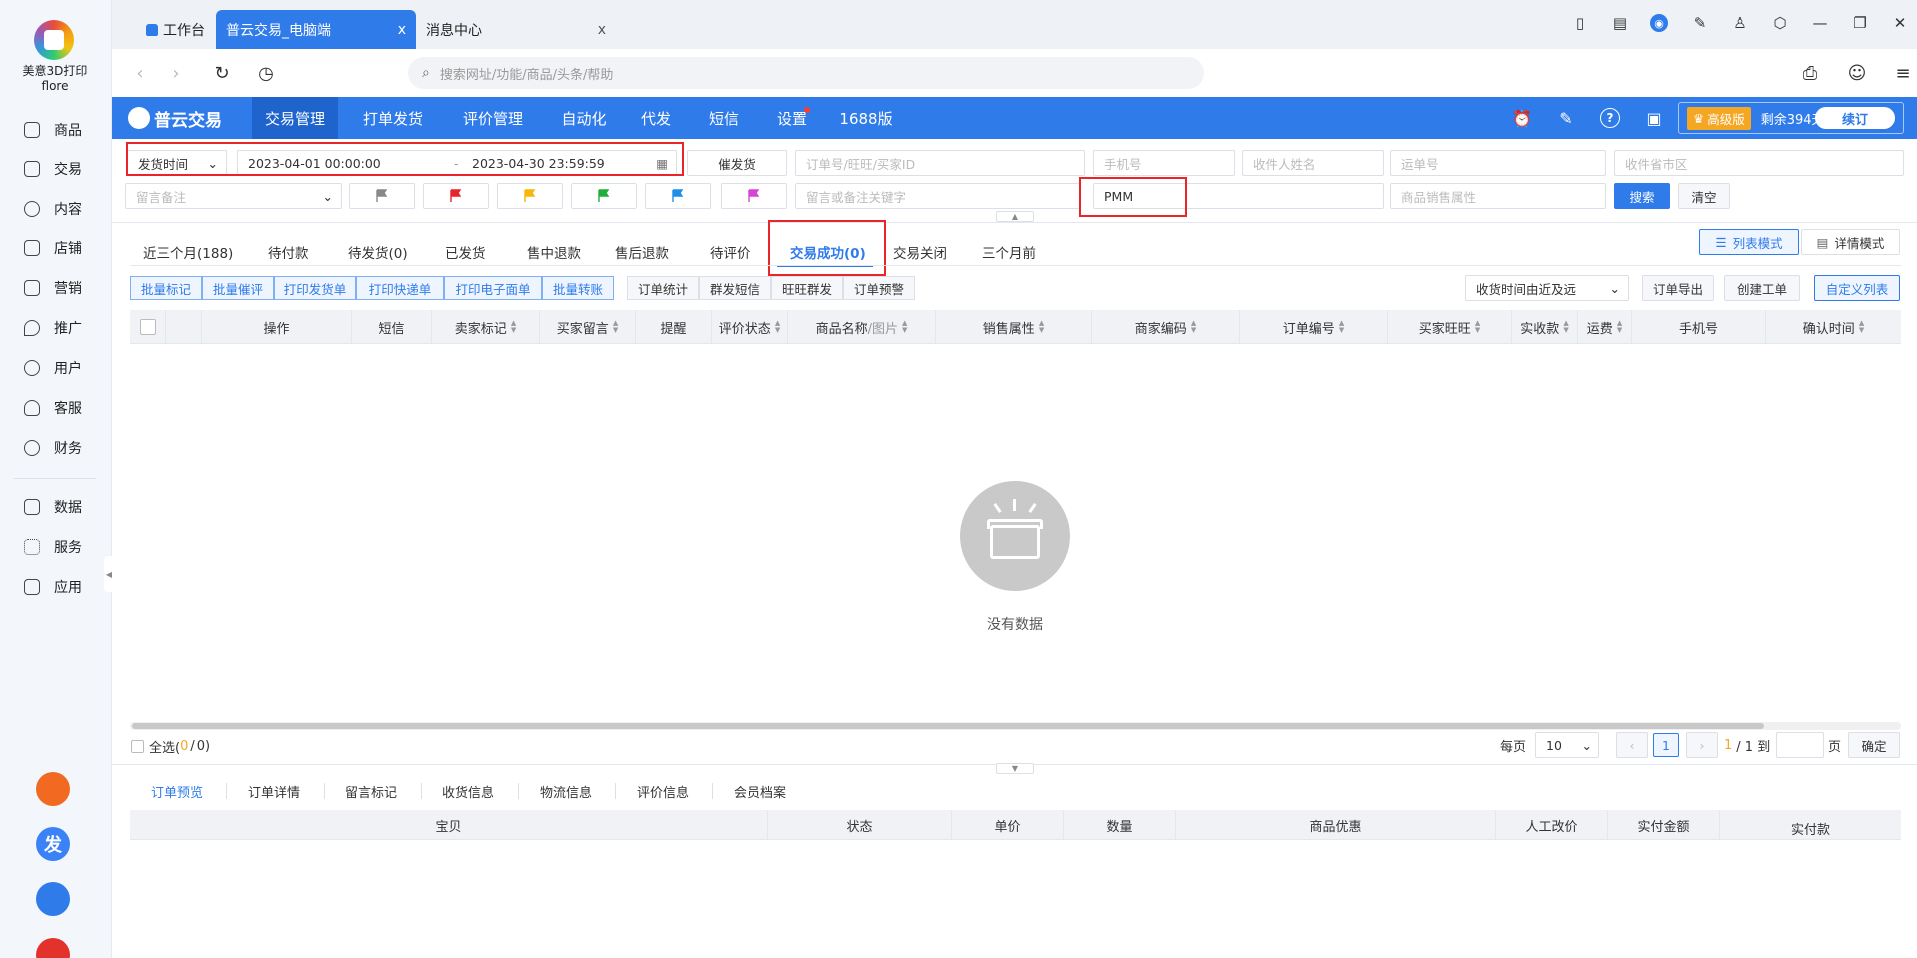 The height and width of the screenshot is (958, 1917). I want to click on select-all-control: 全选( 0 / 0 ), so click(170, 746).